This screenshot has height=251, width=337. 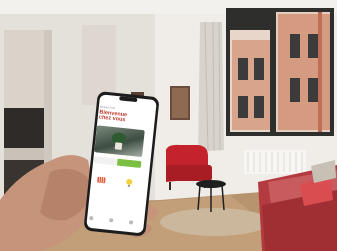 What do you see at coordinates (119, 141) in the screenshot?
I see `phone-room-photo` at bounding box center [119, 141].